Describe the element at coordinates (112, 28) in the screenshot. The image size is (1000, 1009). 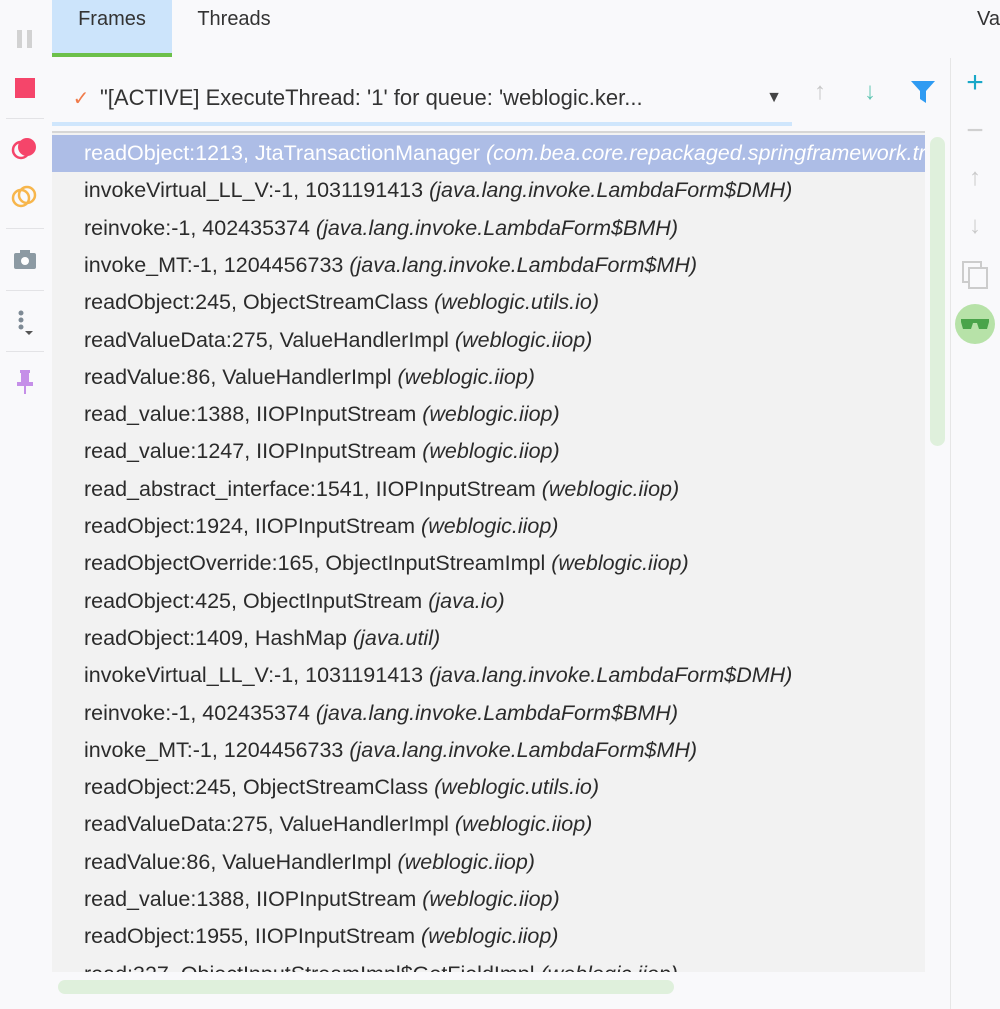
I see `tab-frames: Frames` at that location.